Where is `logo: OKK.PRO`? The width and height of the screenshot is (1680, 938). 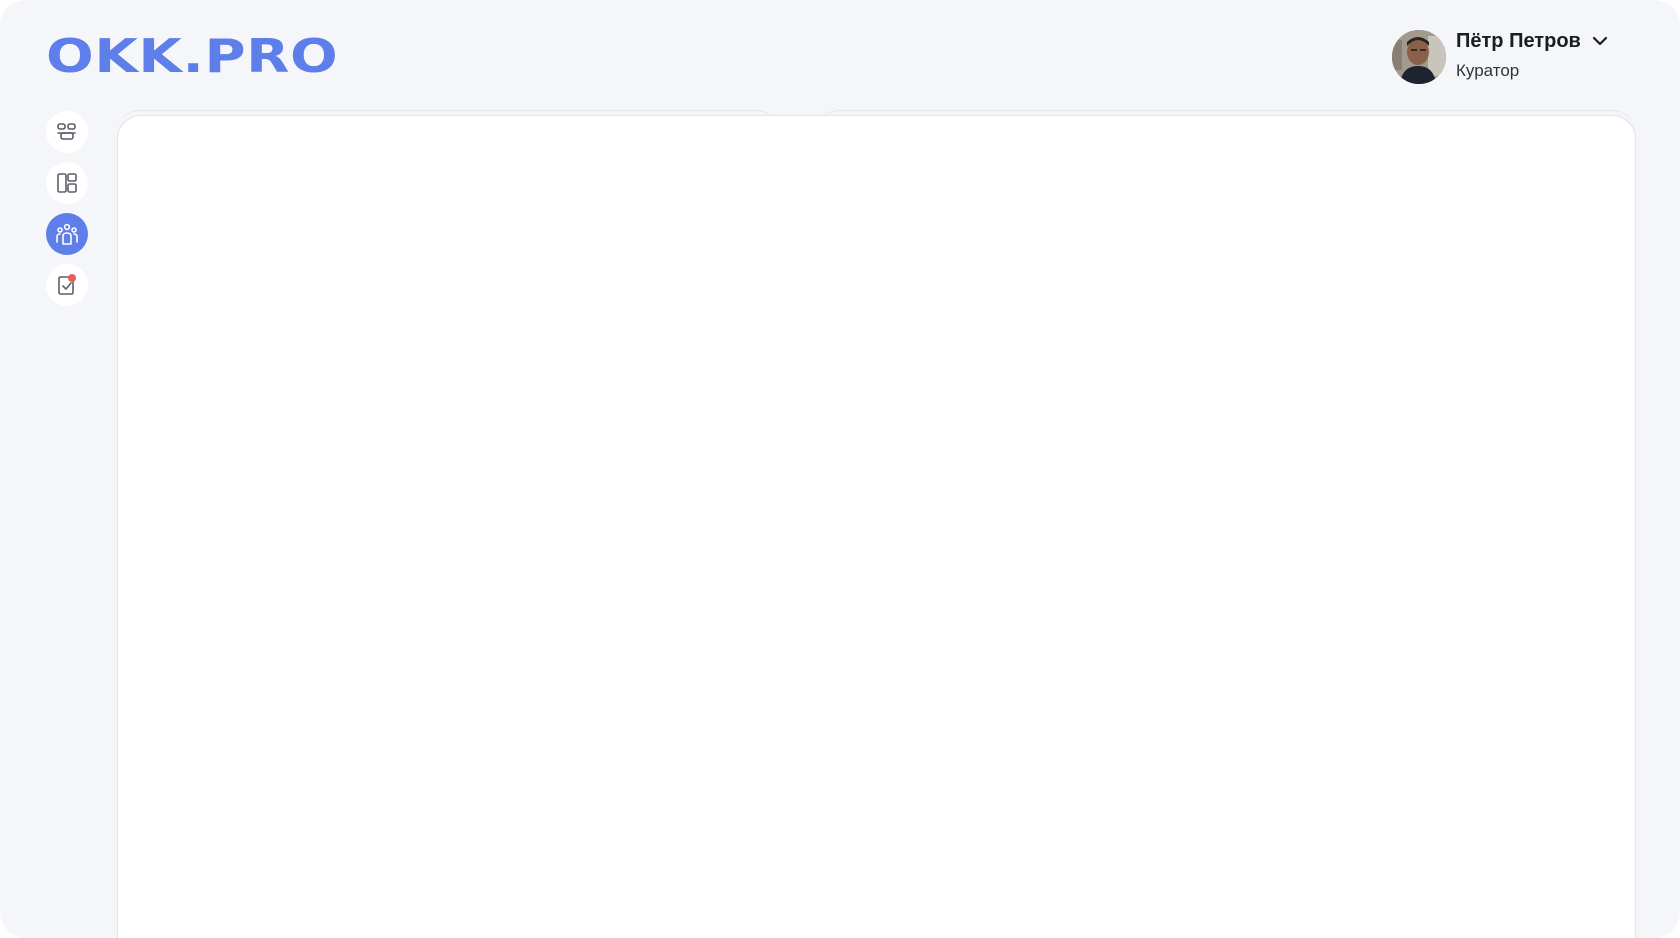
logo: OKK.PRO is located at coordinates (192, 56).